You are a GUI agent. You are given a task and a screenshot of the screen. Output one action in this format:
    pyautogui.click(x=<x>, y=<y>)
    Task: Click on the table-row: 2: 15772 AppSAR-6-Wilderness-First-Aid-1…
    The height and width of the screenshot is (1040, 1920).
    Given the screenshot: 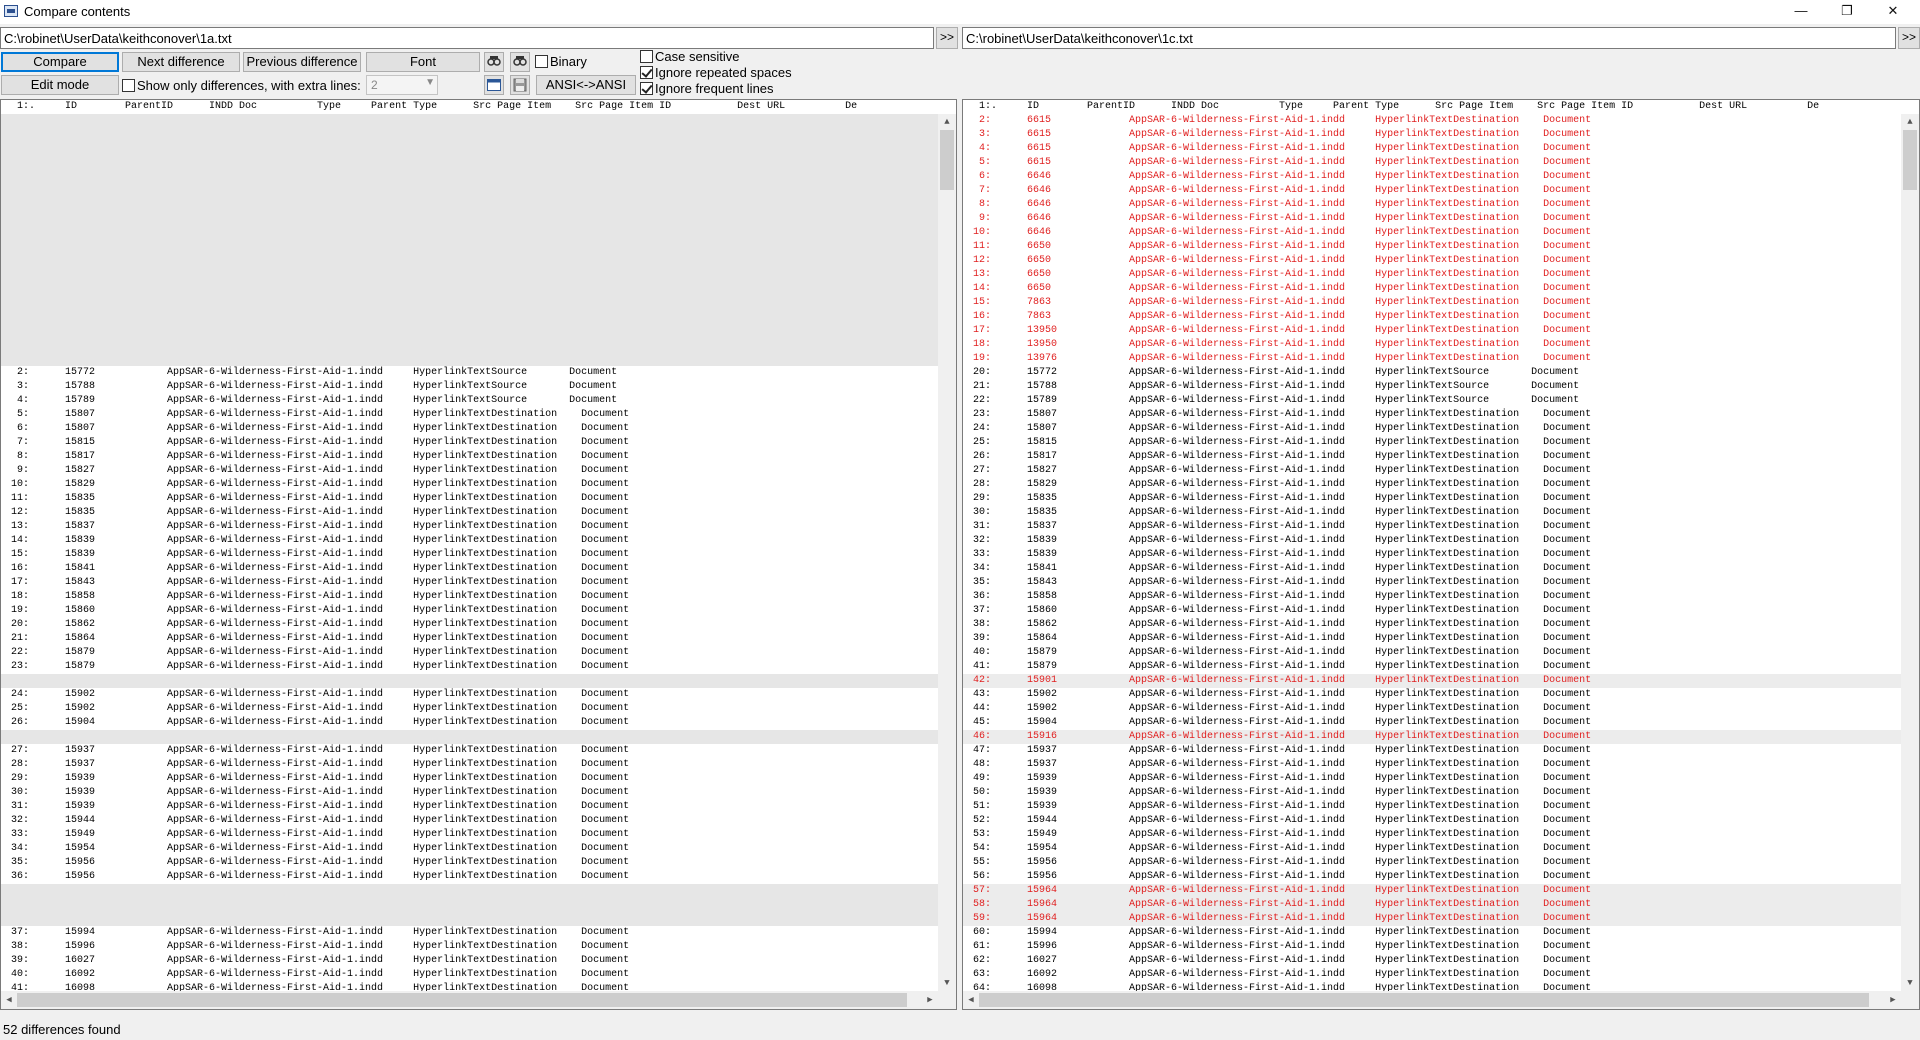 What is the action you would take?
    pyautogui.click(x=469, y=373)
    